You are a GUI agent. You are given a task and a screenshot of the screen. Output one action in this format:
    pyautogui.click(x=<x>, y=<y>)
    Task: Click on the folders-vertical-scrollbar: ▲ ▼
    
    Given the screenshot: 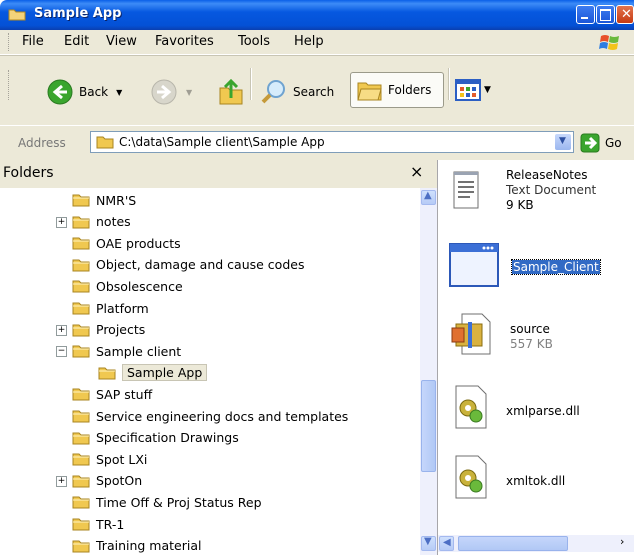 What is the action you would take?
    pyautogui.click(x=428, y=371)
    